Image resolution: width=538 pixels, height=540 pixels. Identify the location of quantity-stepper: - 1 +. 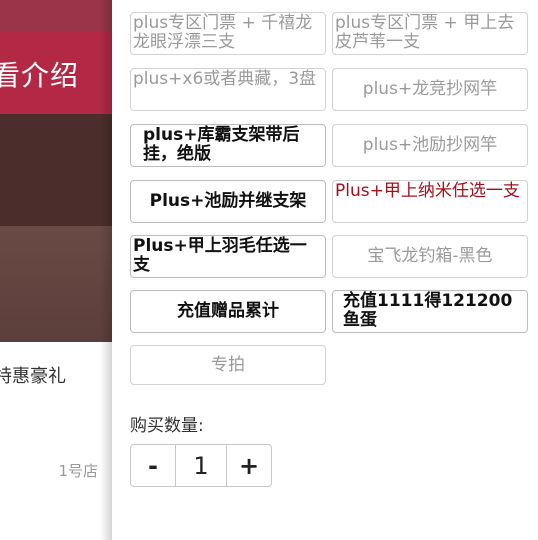
(201, 465).